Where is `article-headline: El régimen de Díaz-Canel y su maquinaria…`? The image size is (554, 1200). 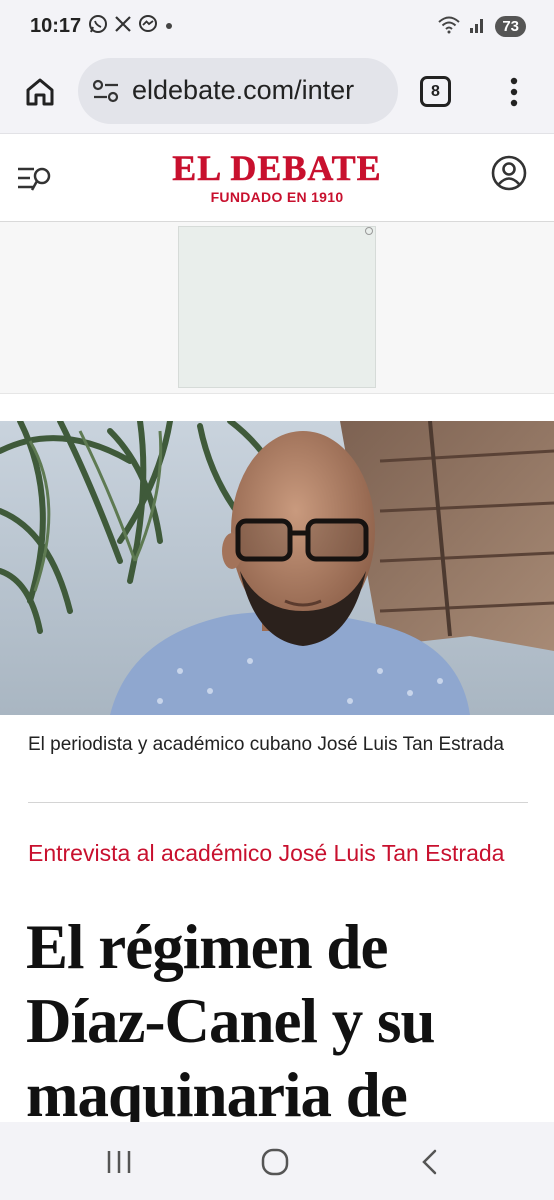
article-headline: El régimen de Díaz-Canel y su maquinaria… is located at coordinates (231, 1021).